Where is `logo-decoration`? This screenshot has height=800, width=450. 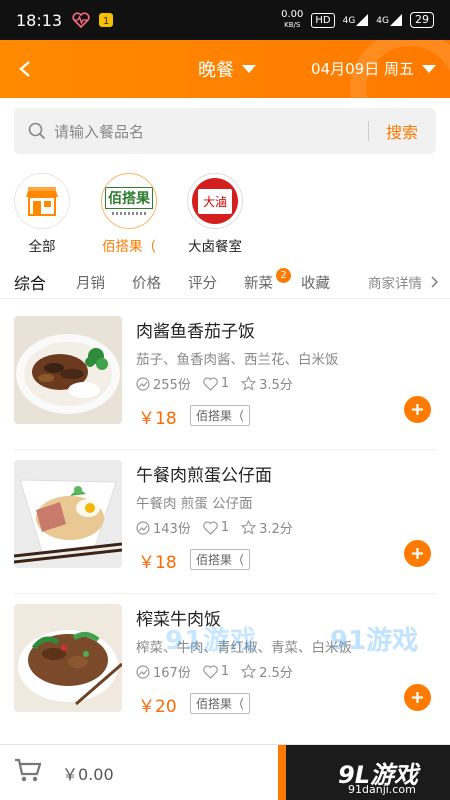 logo-decoration is located at coordinates (129, 213).